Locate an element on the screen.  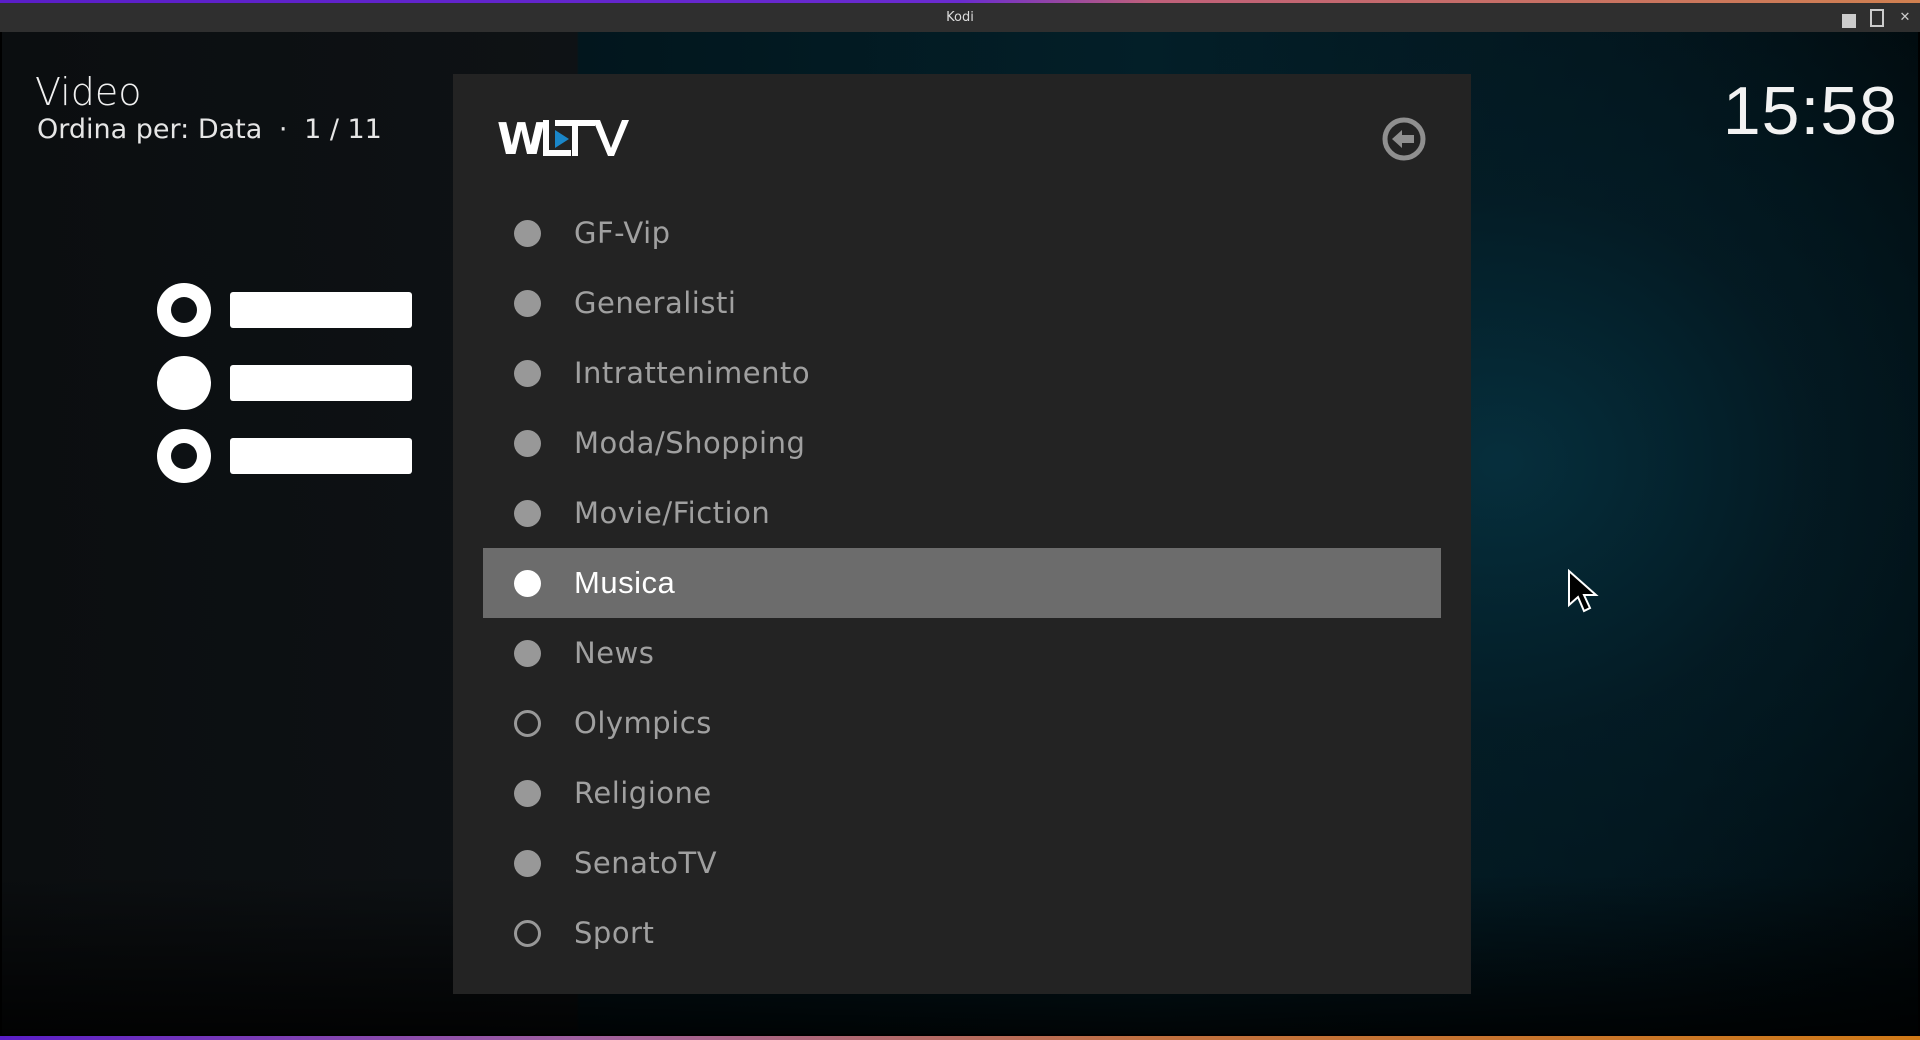
list-item-label: GF-Vip is located at coordinates (622, 233).